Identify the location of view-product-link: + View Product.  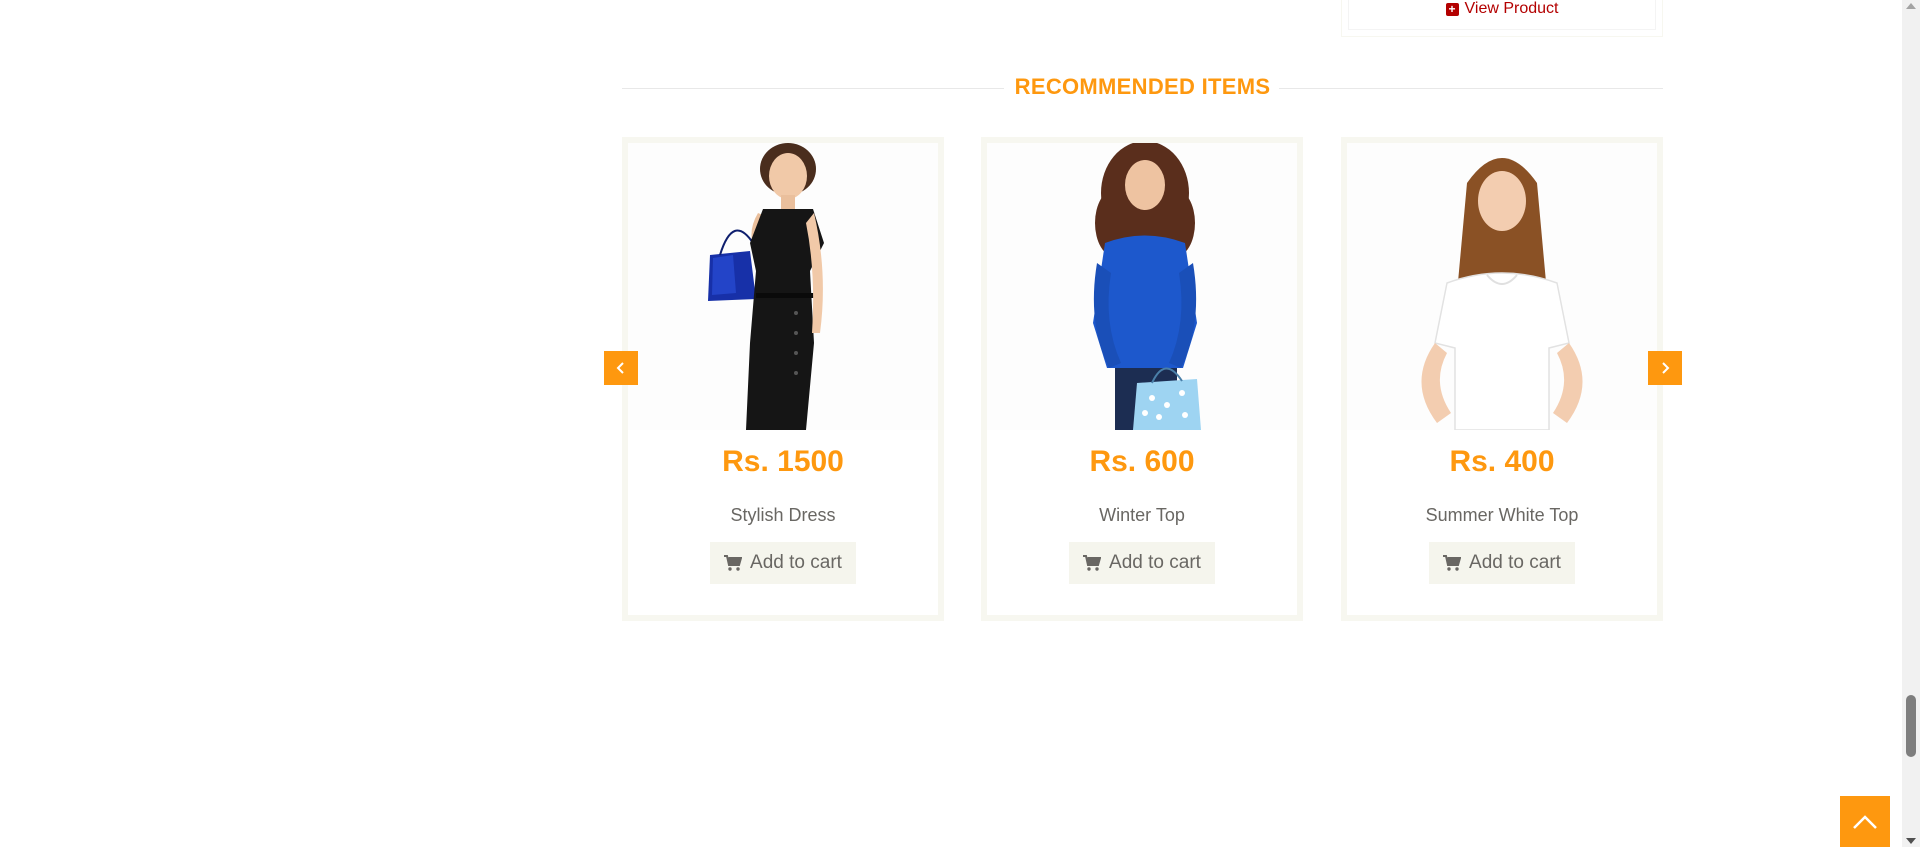
(1502, 9).